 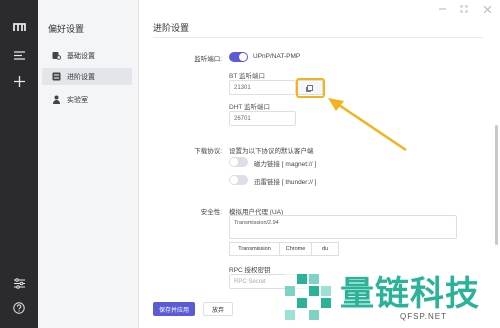 I want to click on sidebar-item-basic: 基础设置, so click(x=87, y=55).